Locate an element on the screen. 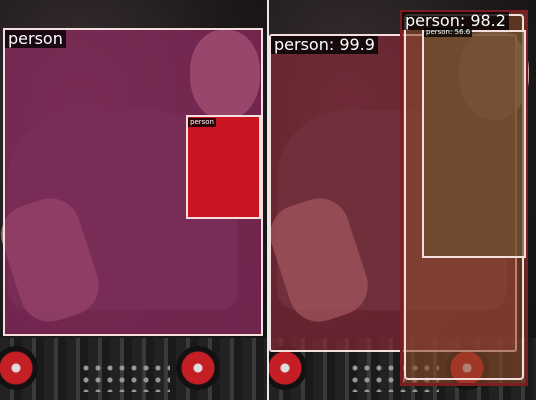 The height and width of the screenshot is (400, 536). detection-label: person: 99.9 is located at coordinates (324, 45).